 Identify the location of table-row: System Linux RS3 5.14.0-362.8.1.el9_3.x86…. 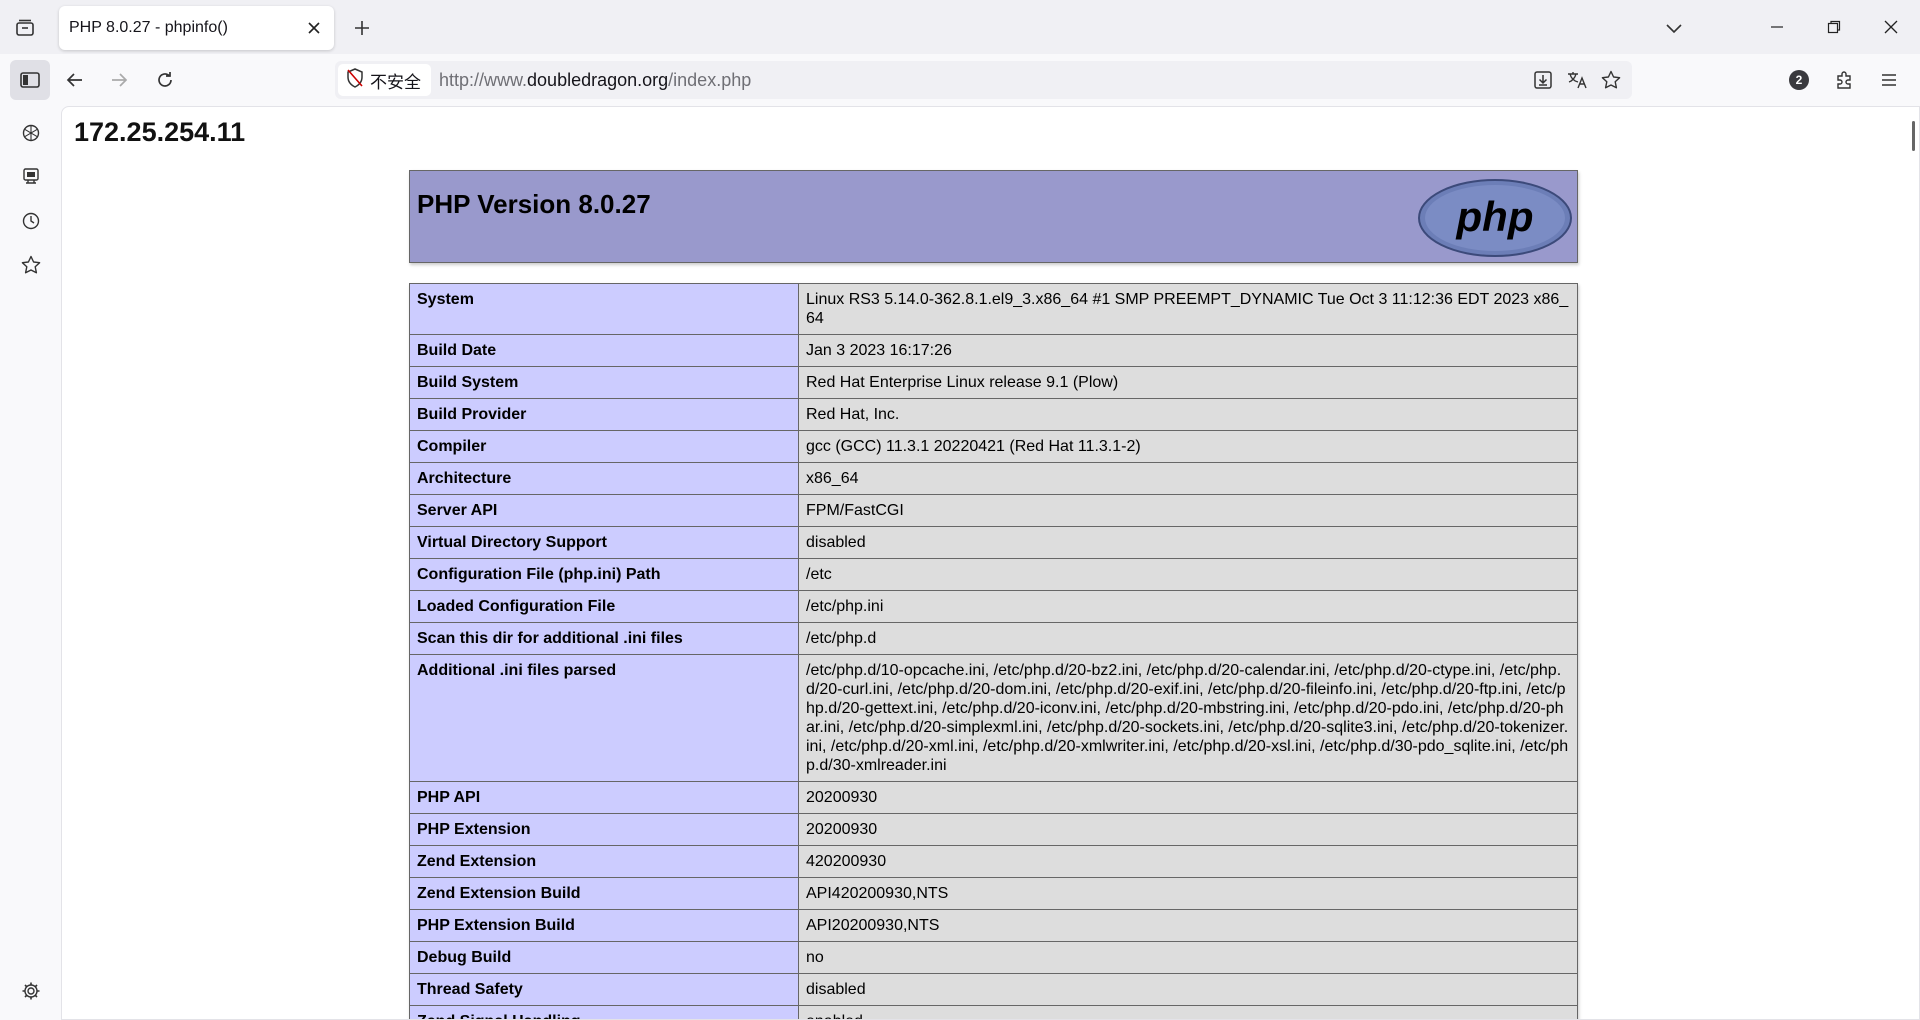
(993, 309).